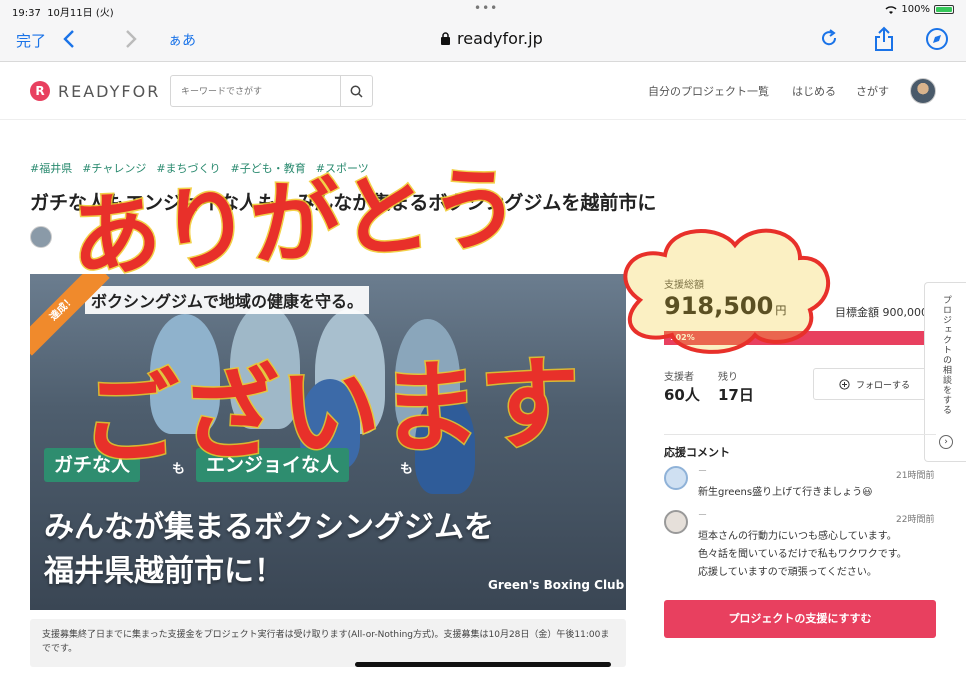 Image resolution: width=966 pixels, height=675 pixels. I want to click on comment-text: 色々話を聞いているだけで私もワクワクです。, so click(802, 554).